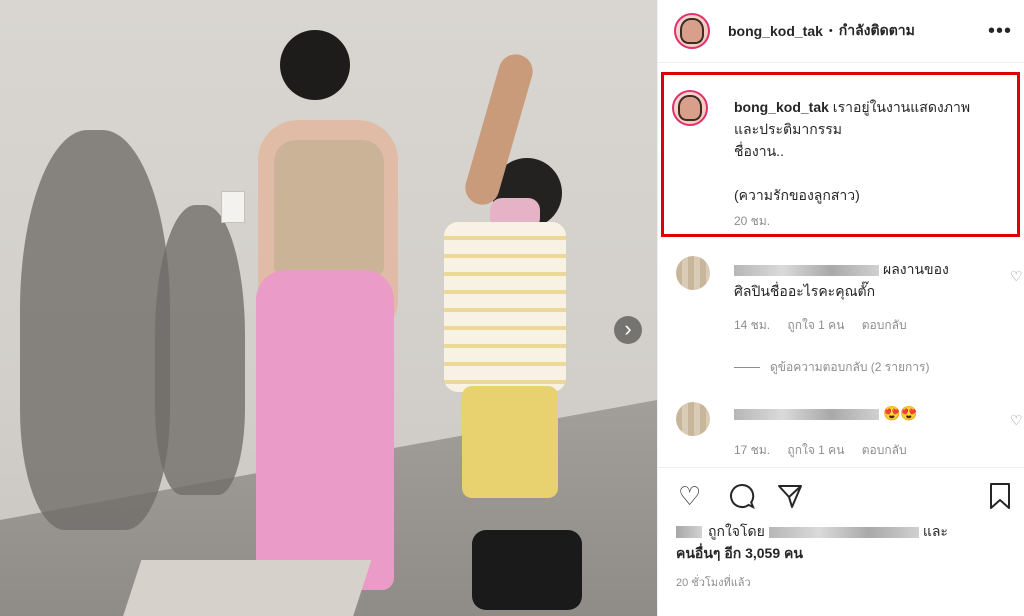 The height and width of the screenshot is (616, 1024). I want to click on comment-text-line-1: 😍😍, so click(900, 413).